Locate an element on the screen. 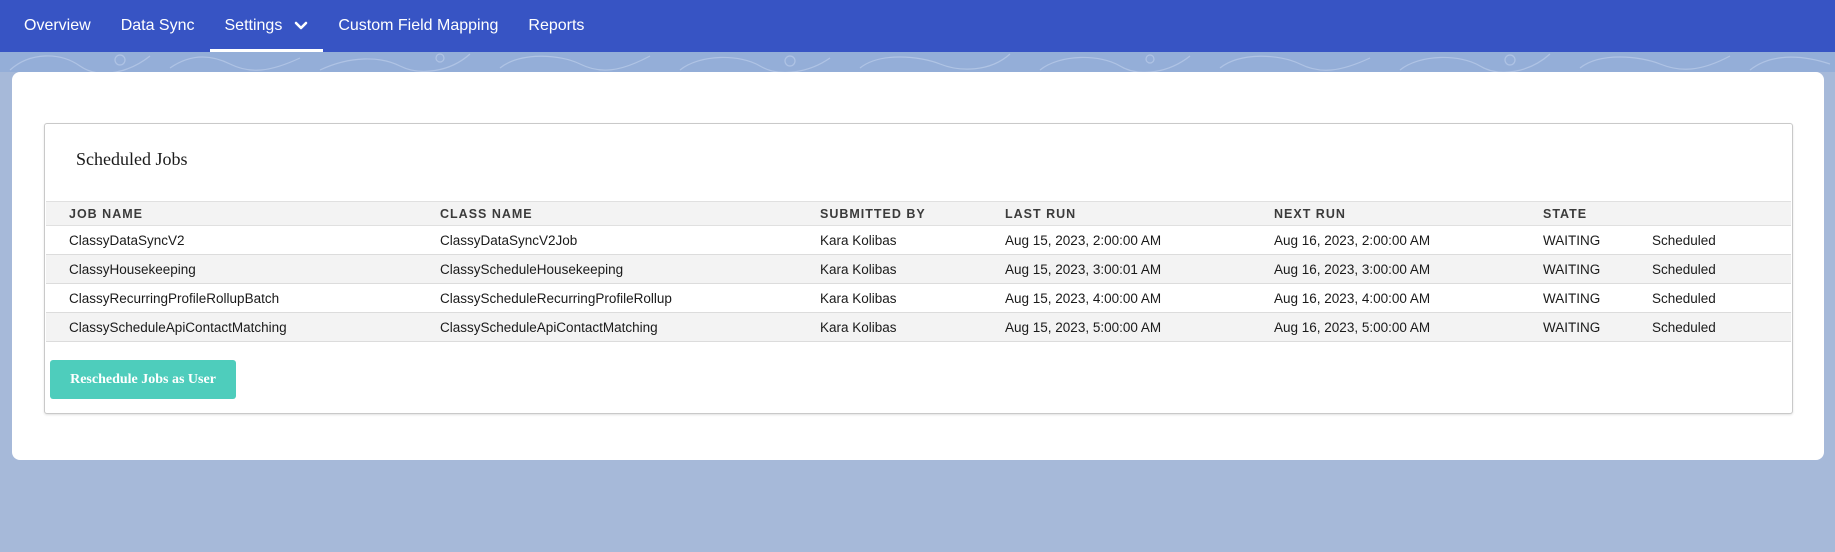 The height and width of the screenshot is (552, 1835). nav-overview: Overview is located at coordinates (57, 26).